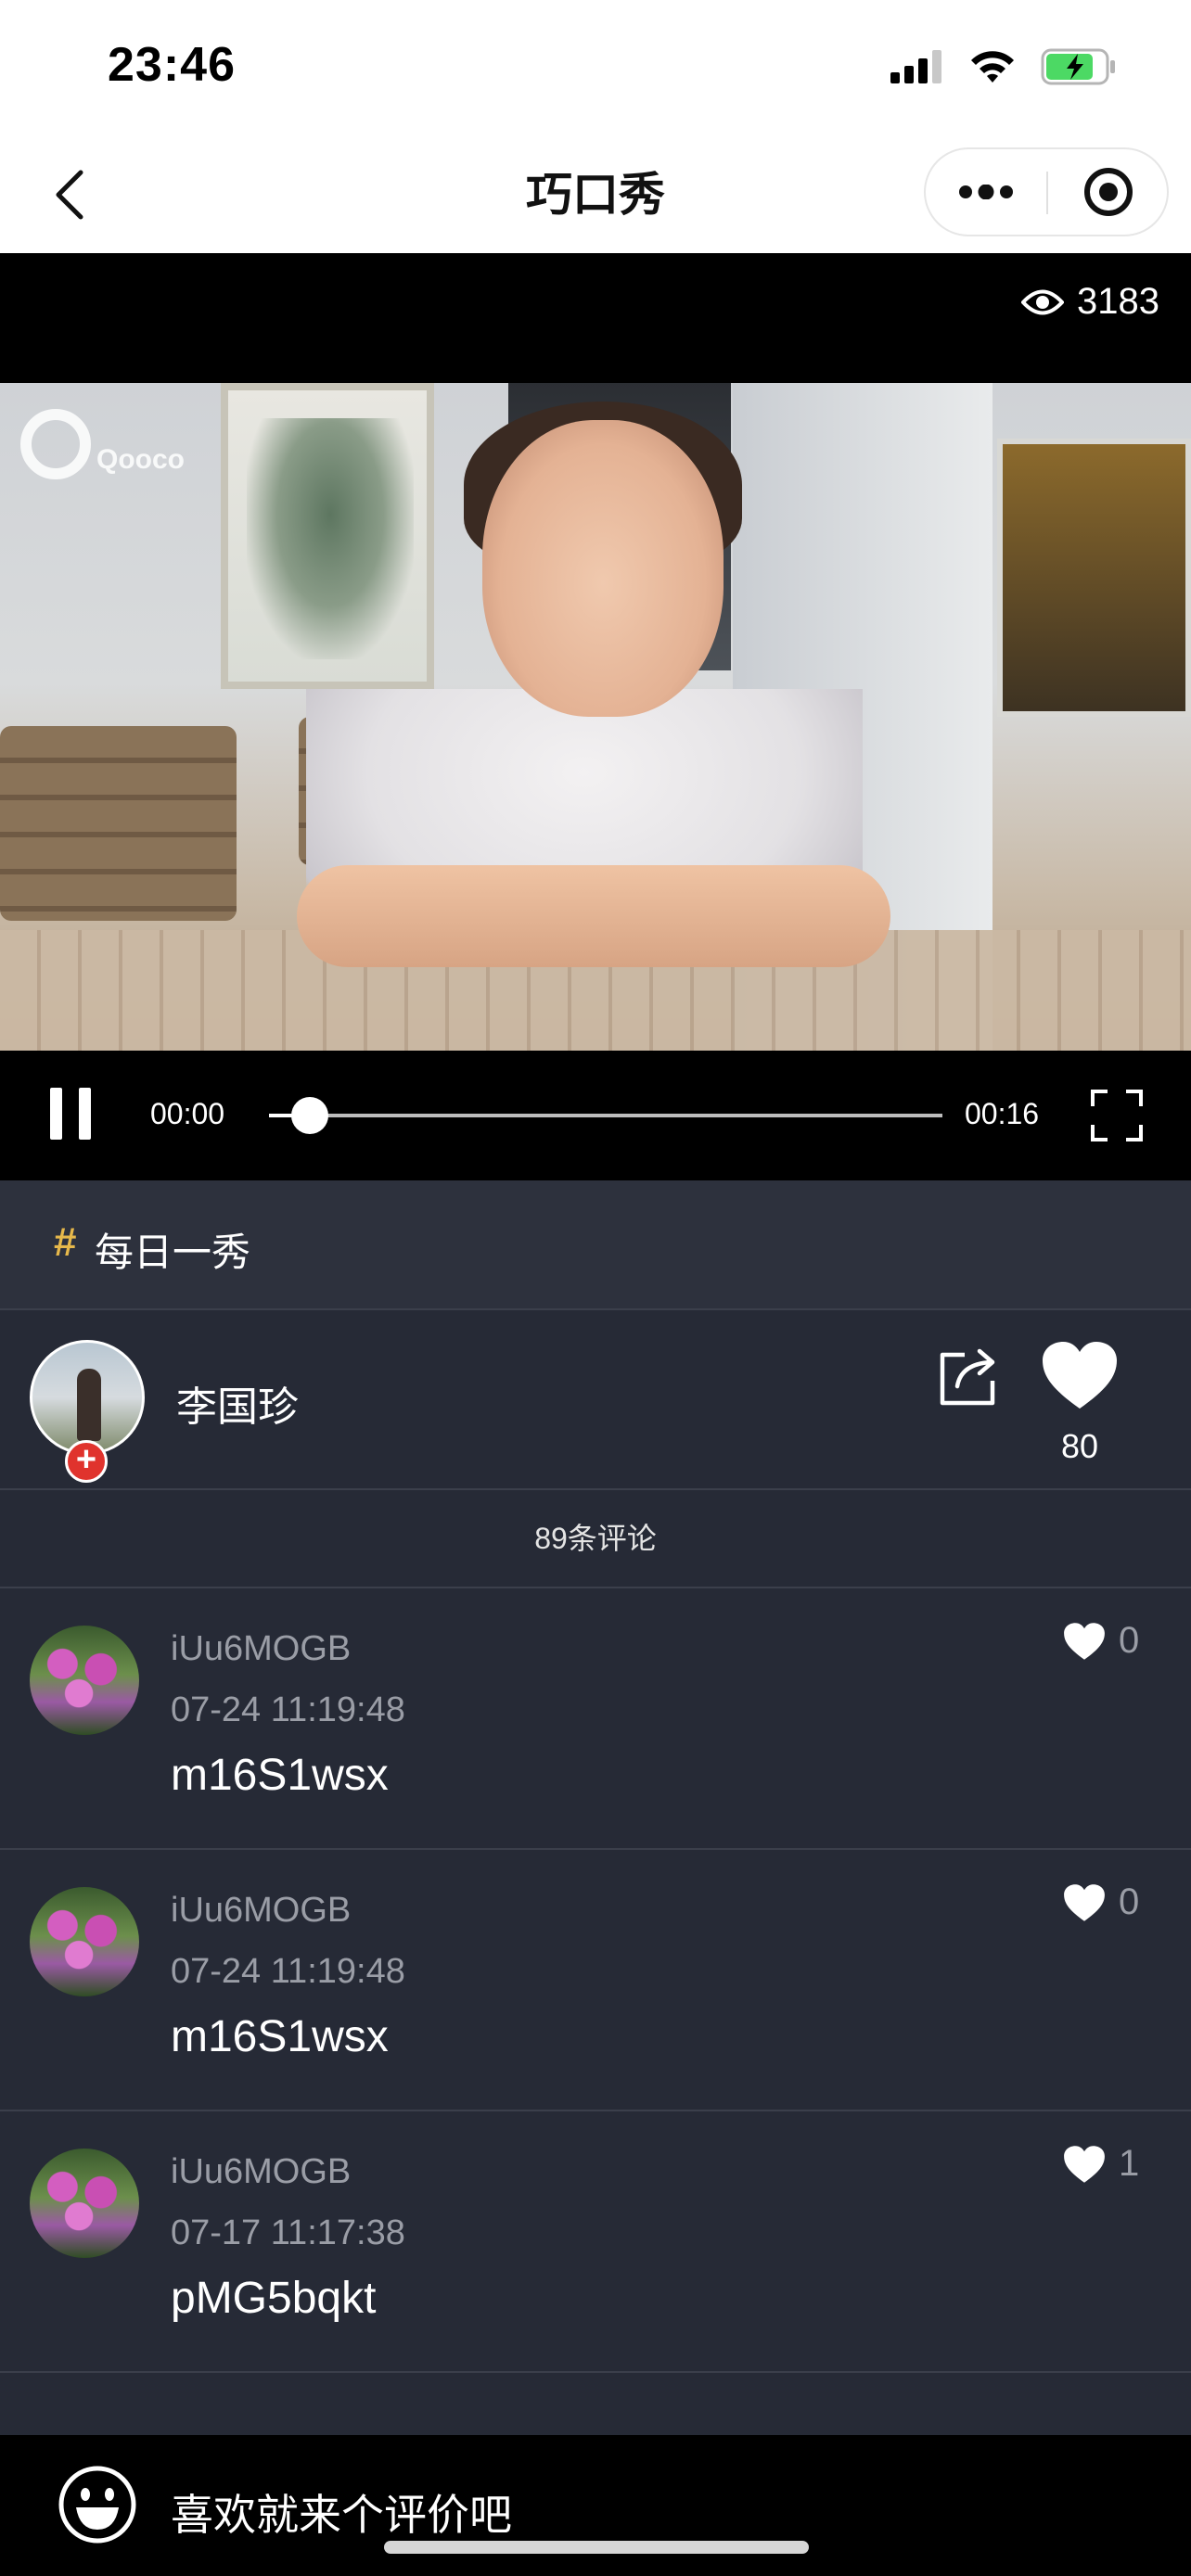 This screenshot has width=1191, height=2576. Describe the element at coordinates (327, 536) in the screenshot. I see `video-scene-painting` at that location.